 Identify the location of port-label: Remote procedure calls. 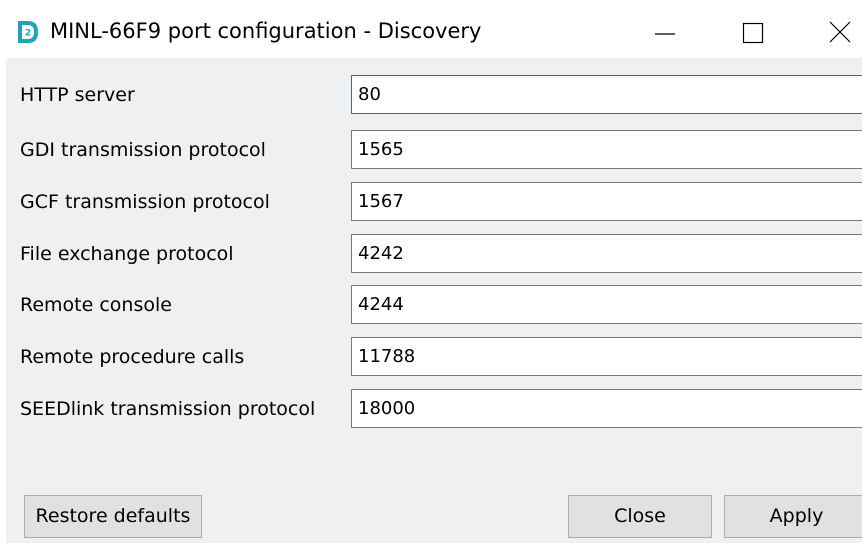
(132, 357).